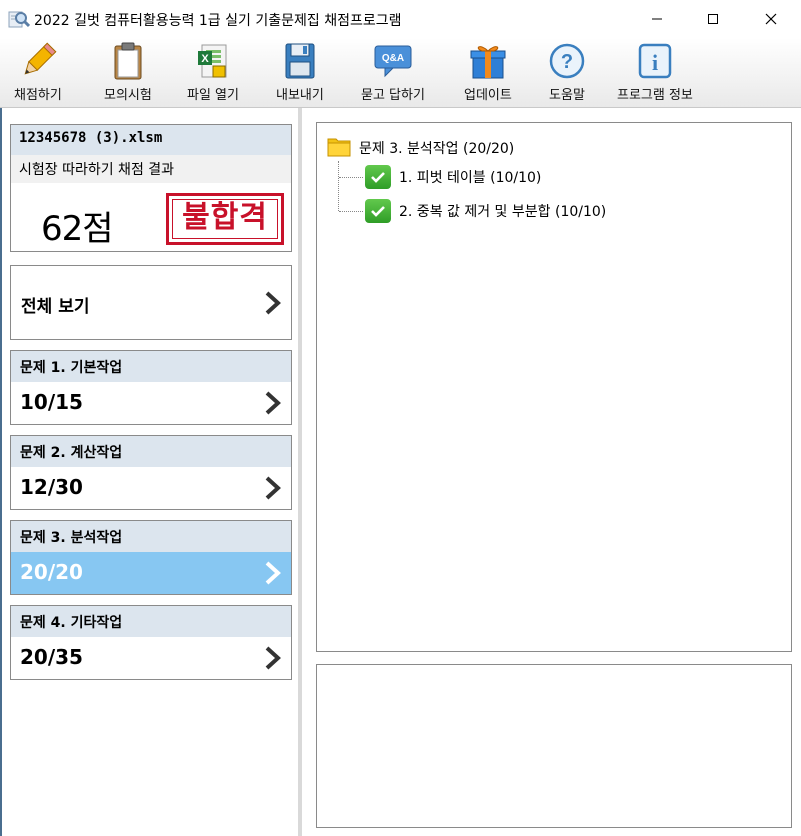 This screenshot has width=801, height=836. I want to click on tree-node-item: 1. 피벗 테이블 (10/10), so click(453, 177).